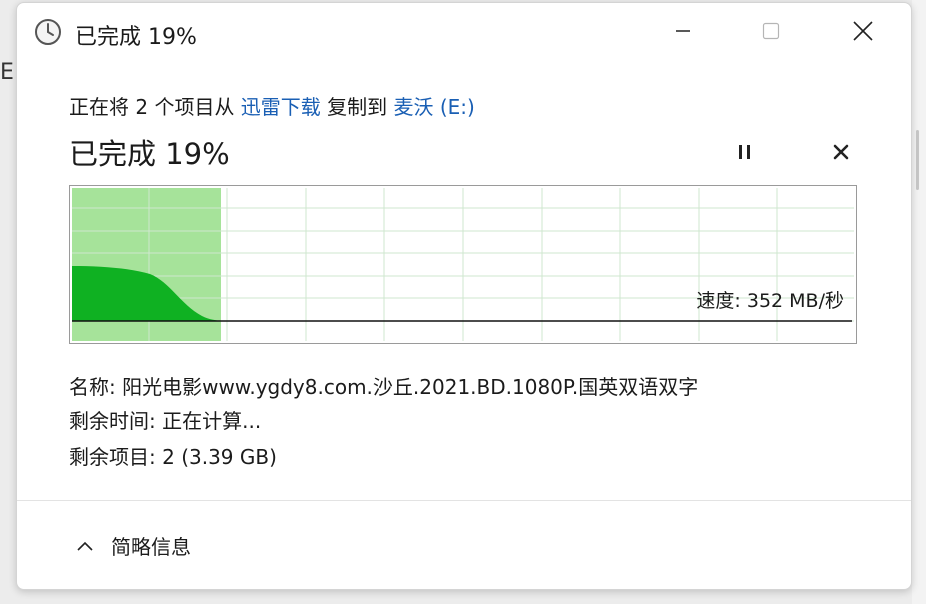  I want to click on copy-description: 正在将 2 个项目从 迅雷下载 复制到 麦沃 (E:), so click(272, 105).